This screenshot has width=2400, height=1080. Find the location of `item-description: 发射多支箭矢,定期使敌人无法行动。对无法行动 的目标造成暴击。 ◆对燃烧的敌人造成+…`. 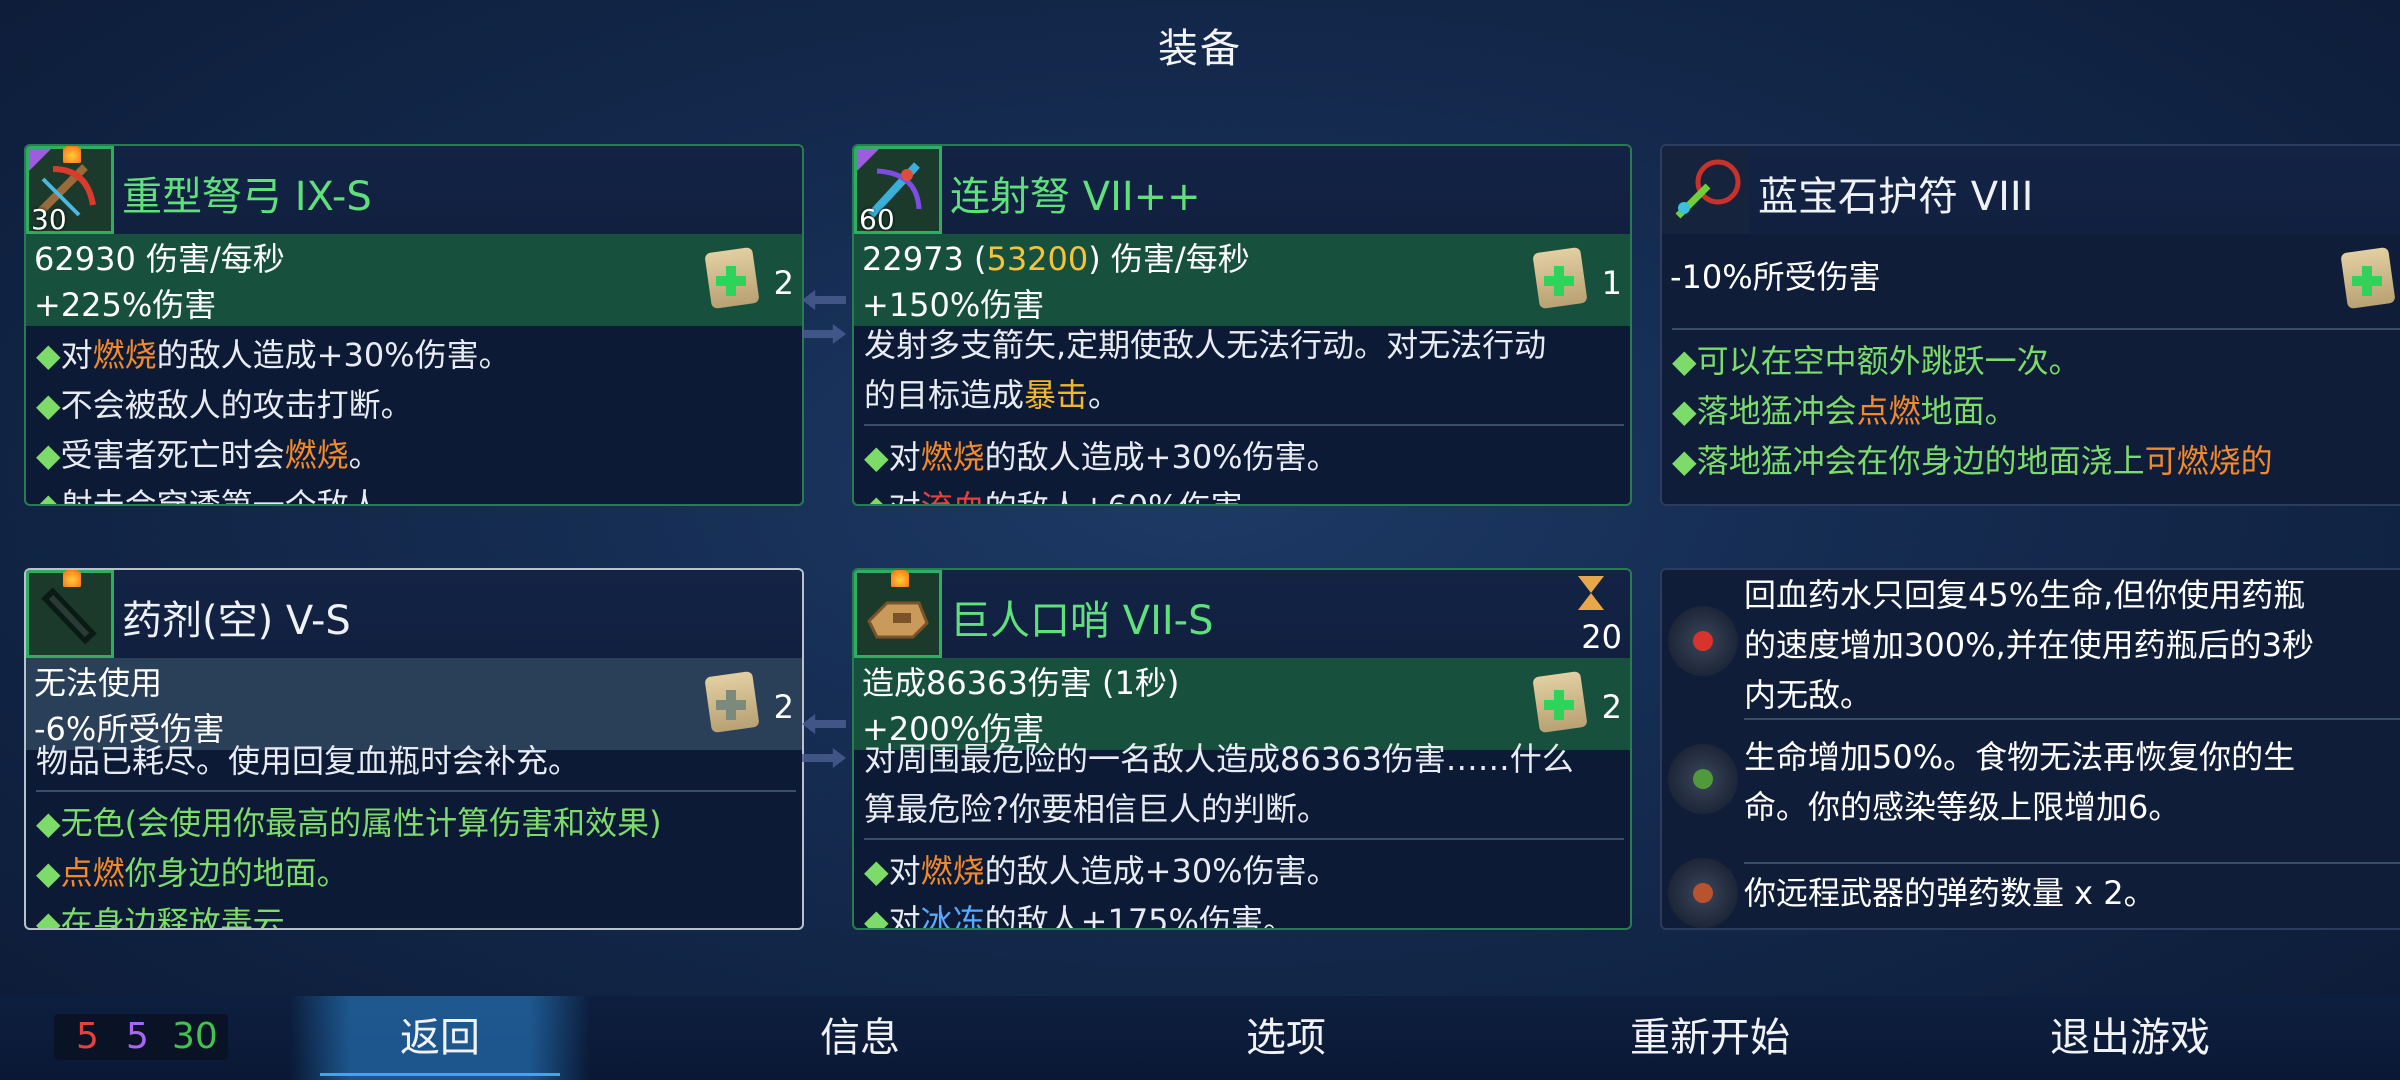

item-description: 发射多支箭矢,定期使敌人无法行动。对无法行动 的目标造成暴击。 ◆对燃烧的敌人造成+… is located at coordinates (1244, 412).